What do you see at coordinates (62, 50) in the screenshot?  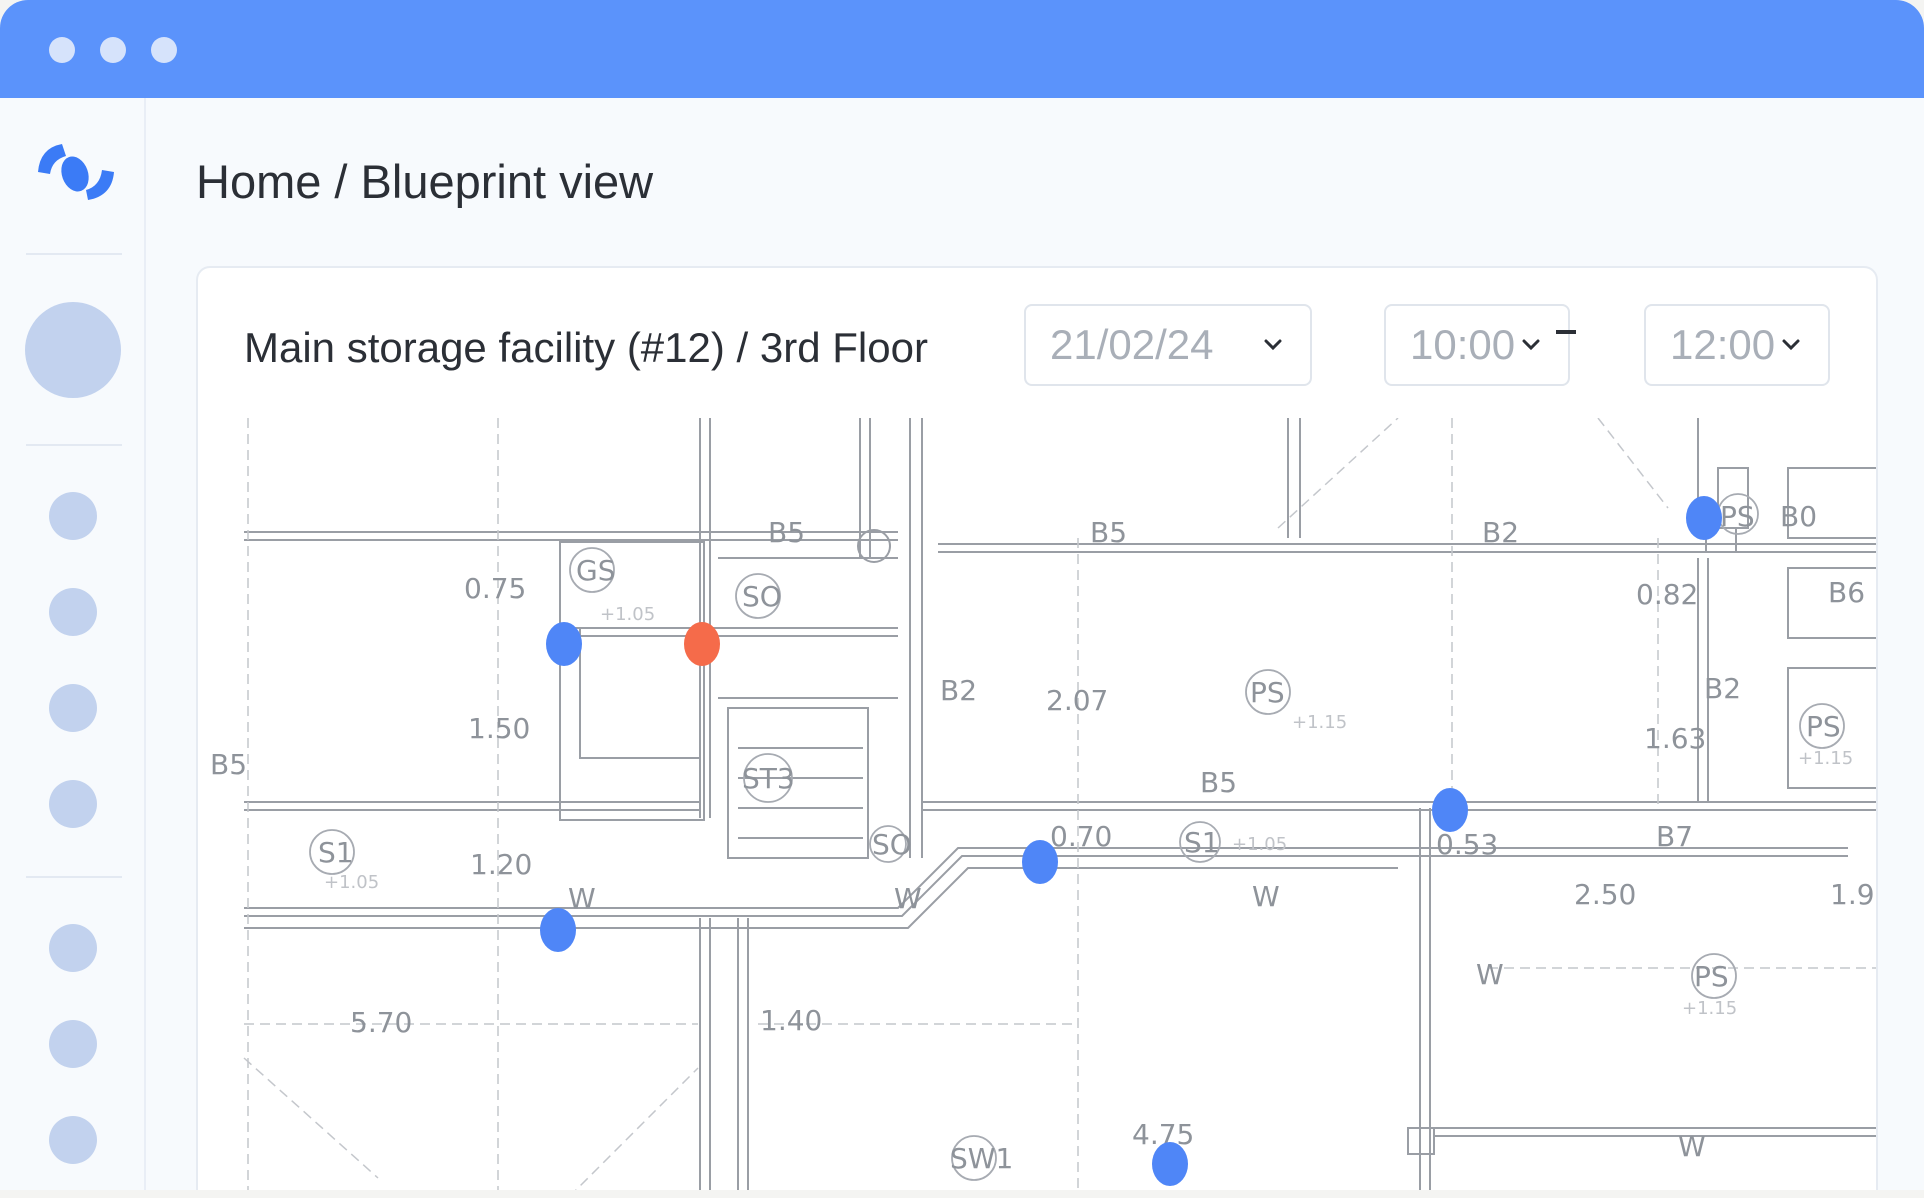 I see `window-close-dot-icon` at bounding box center [62, 50].